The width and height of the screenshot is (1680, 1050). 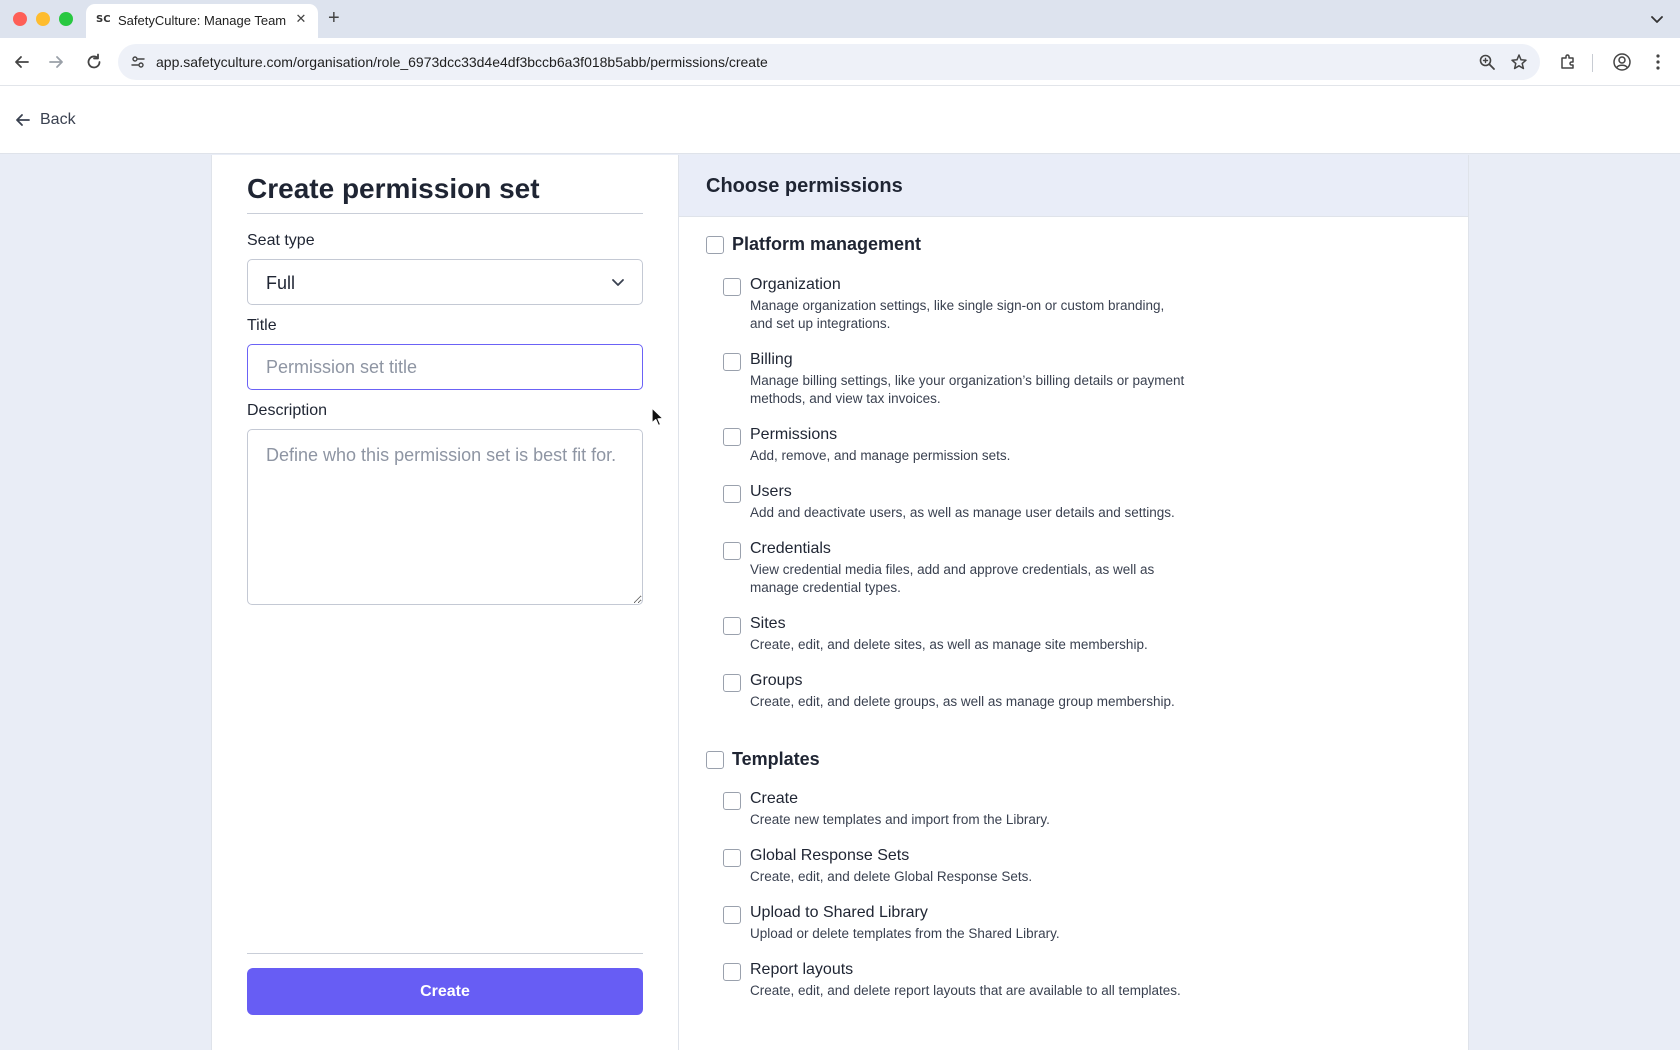 I want to click on permissions-header: Choose permissions, so click(x=1073, y=186).